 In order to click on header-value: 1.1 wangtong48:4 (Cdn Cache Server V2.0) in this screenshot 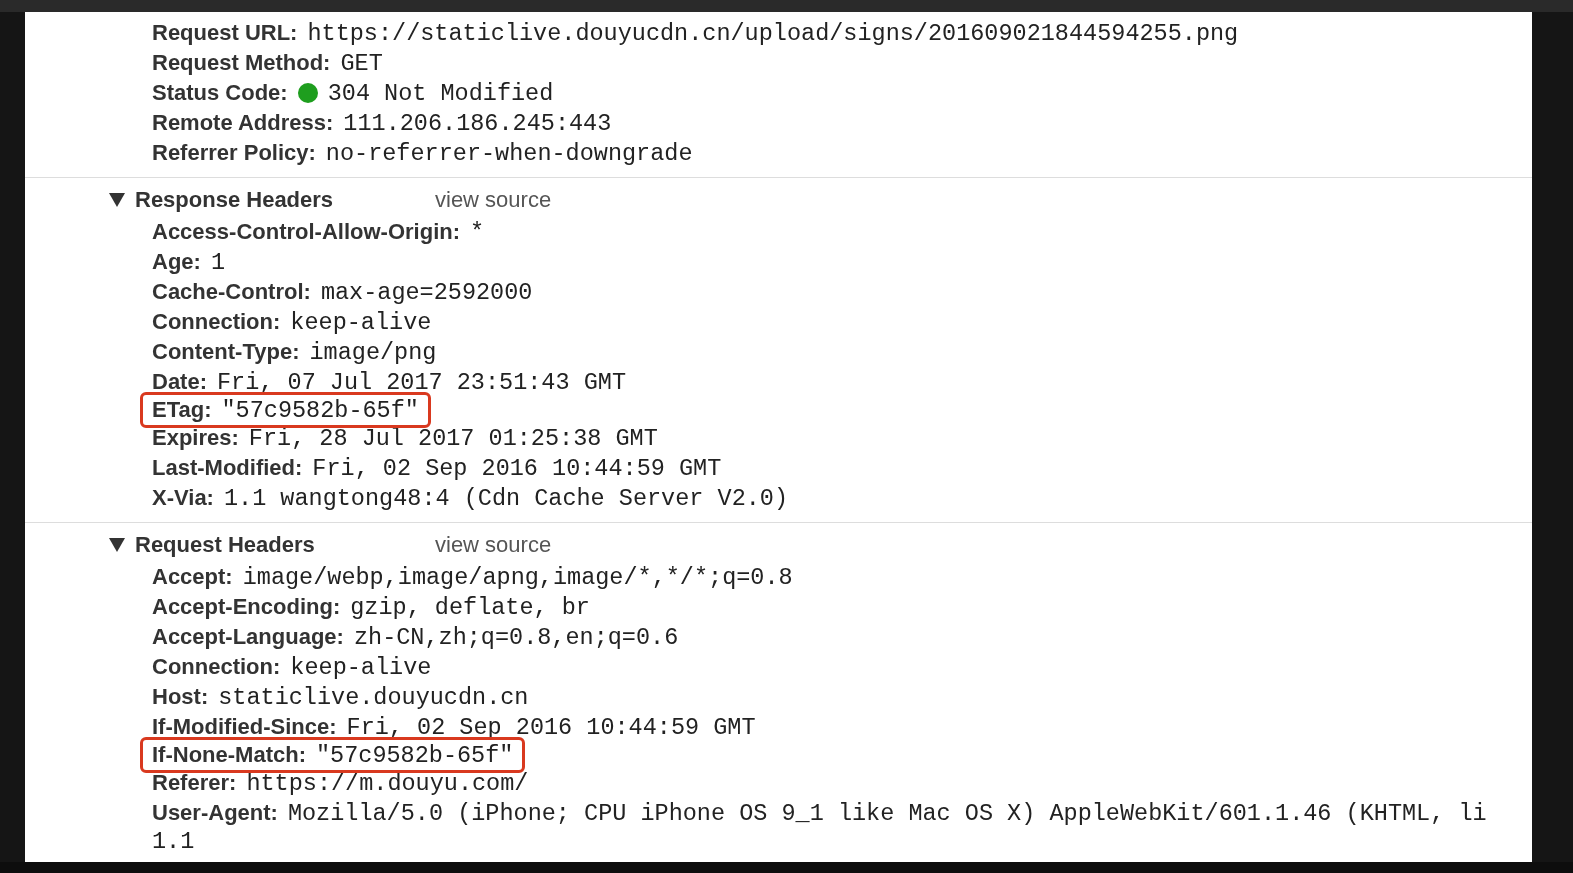, I will do `click(506, 498)`.